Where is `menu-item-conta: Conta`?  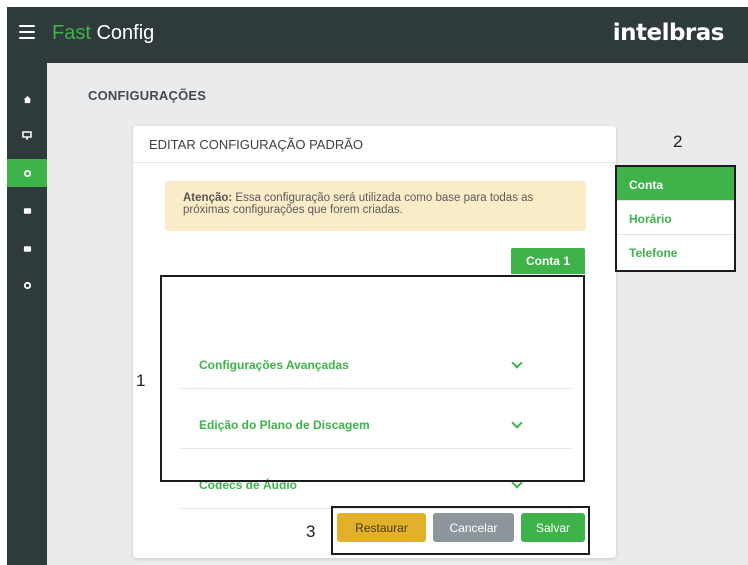 menu-item-conta: Conta is located at coordinates (675, 184).